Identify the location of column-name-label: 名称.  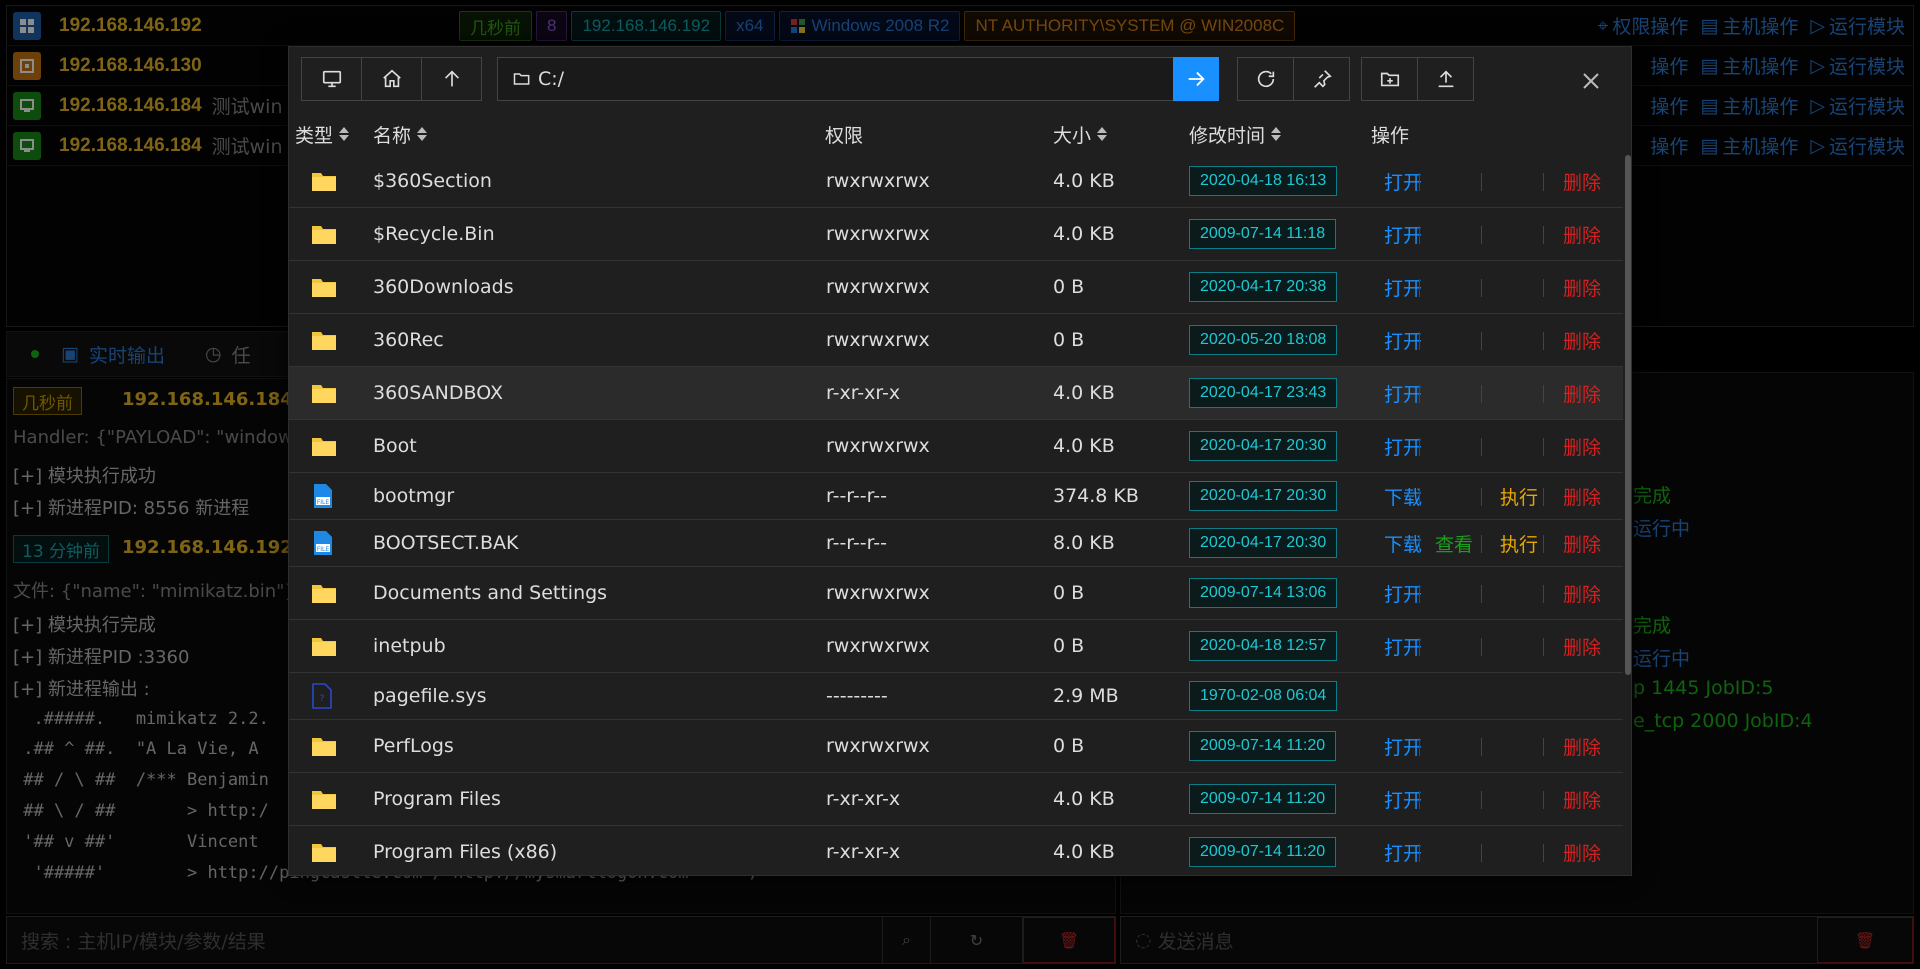
(392, 135).